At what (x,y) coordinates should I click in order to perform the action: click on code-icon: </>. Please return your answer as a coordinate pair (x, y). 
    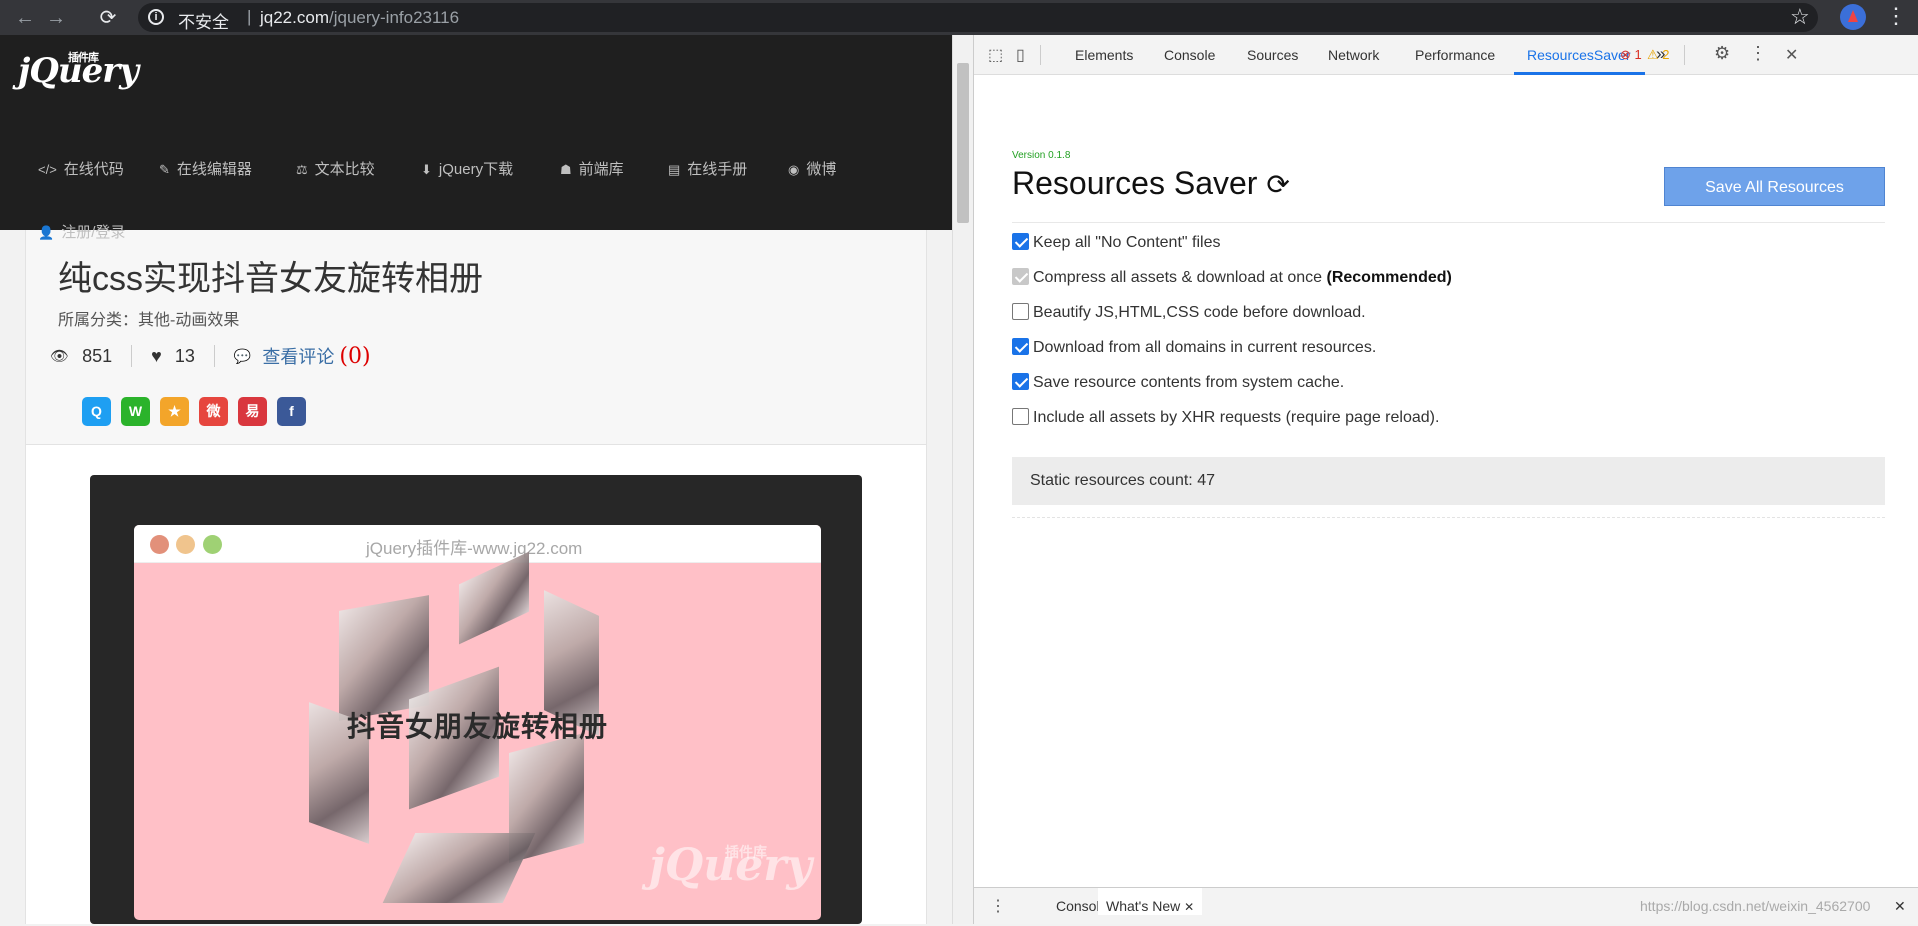
    Looking at the image, I should click on (47, 169).